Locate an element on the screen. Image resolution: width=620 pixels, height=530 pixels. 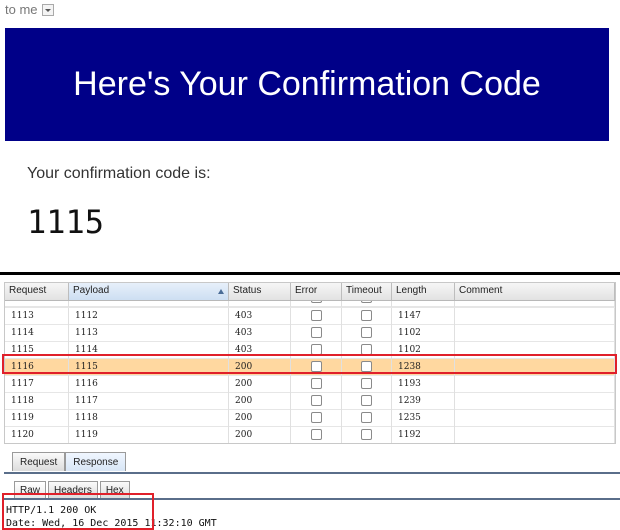
table-row: 1120 1119 200 1192 is located at coordinates (310, 435).